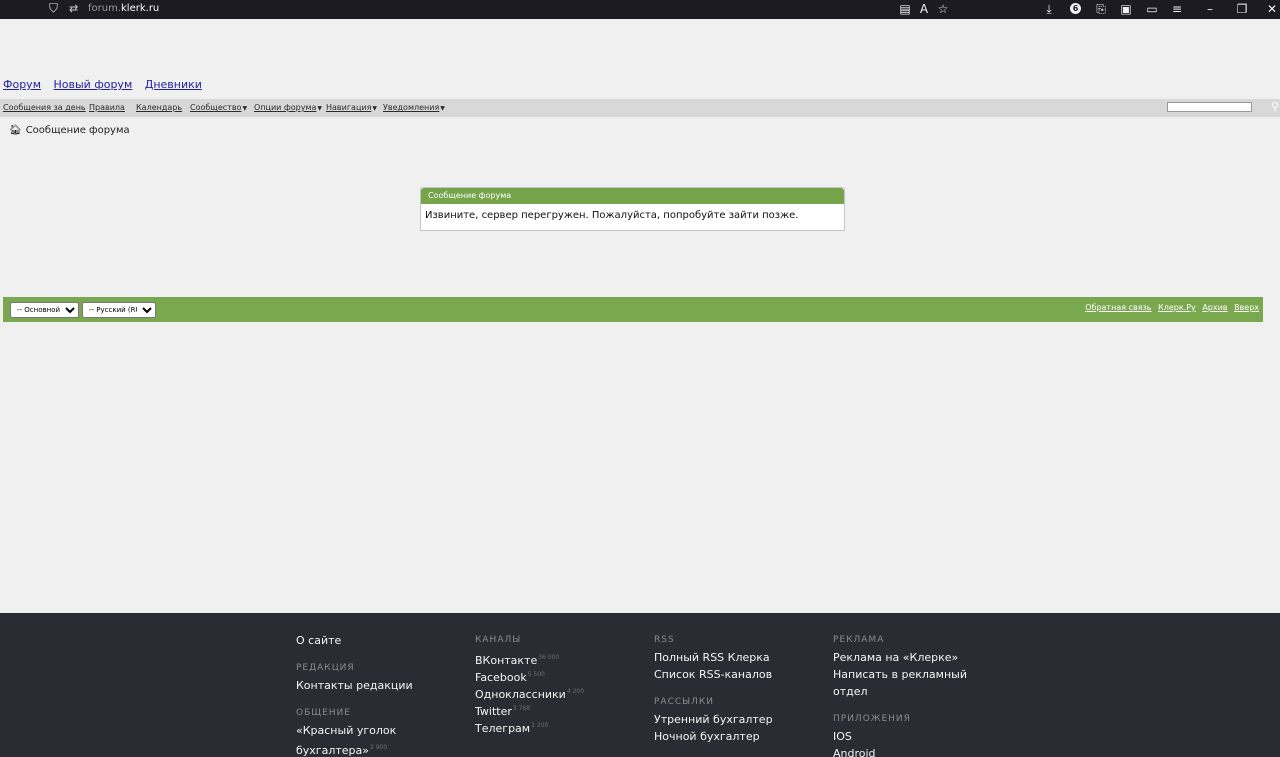  Describe the element at coordinates (53, 8) in the screenshot. I see `shield-icon: ⛉` at that location.